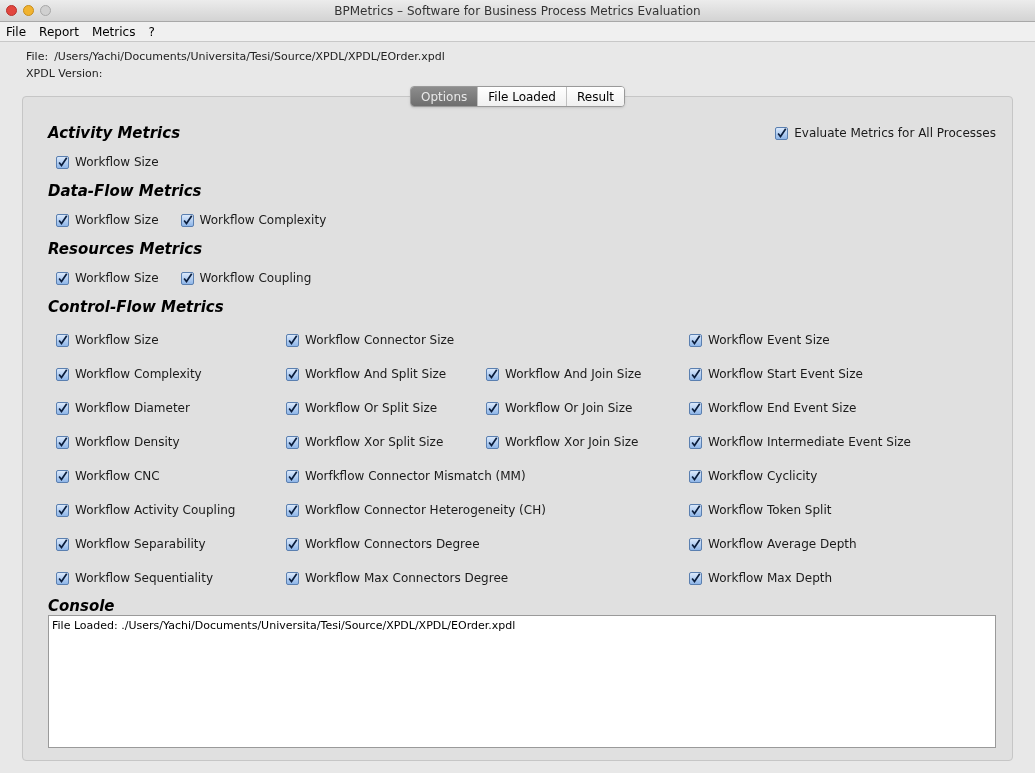  What do you see at coordinates (136, 307) in the screenshot?
I see `section-heading: Control-Flow Metrics` at bounding box center [136, 307].